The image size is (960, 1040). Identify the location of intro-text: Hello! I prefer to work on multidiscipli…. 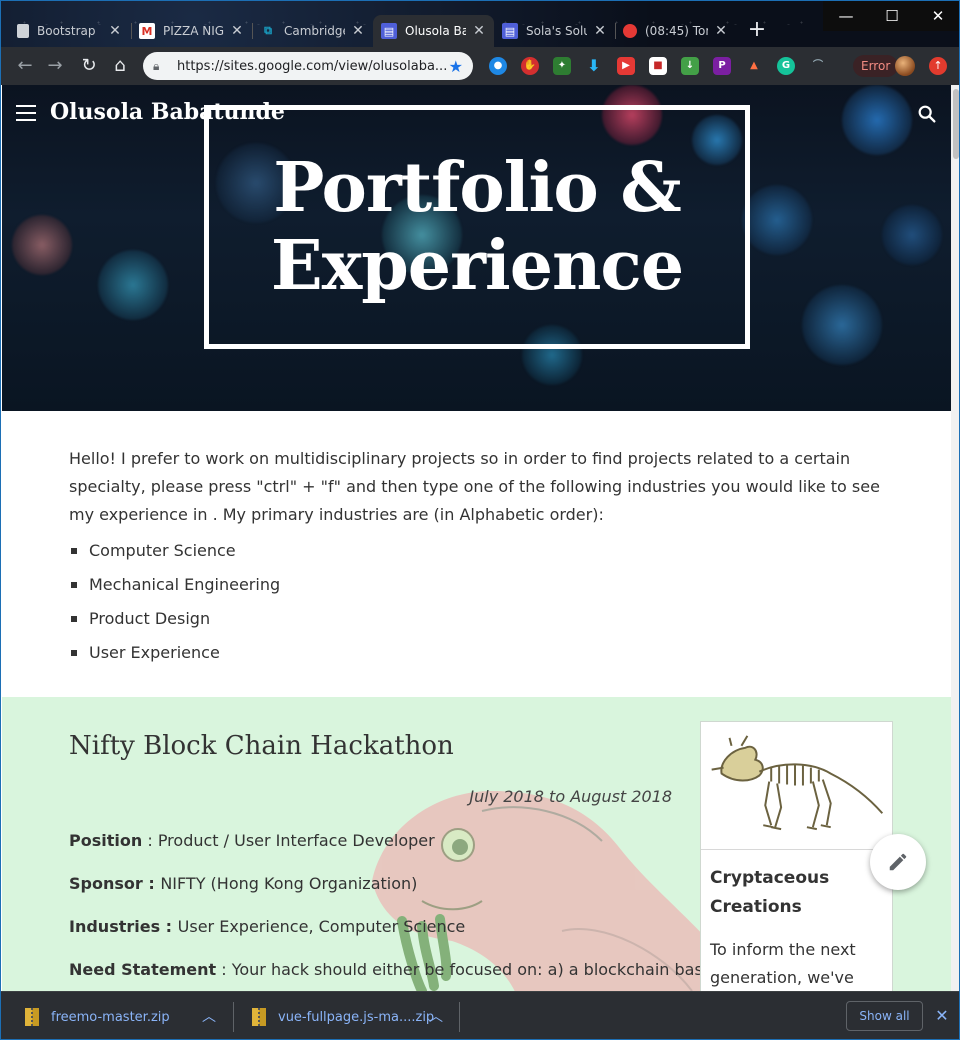
(474, 486).